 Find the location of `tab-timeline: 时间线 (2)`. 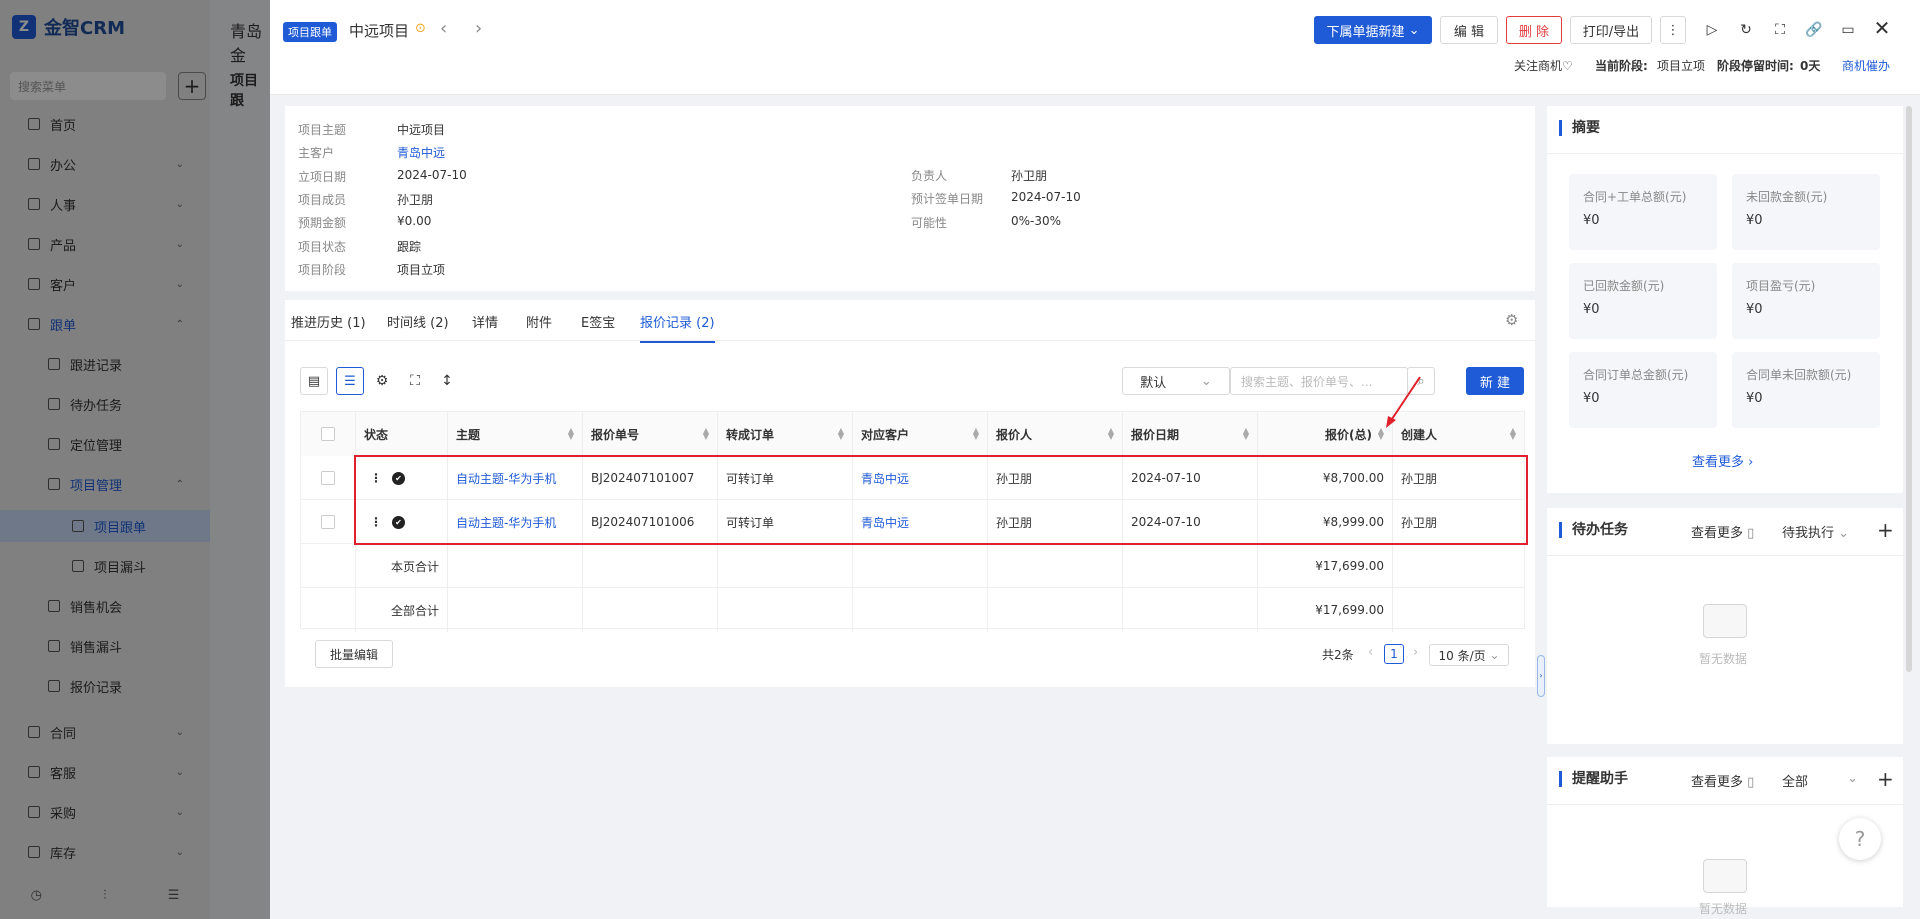

tab-timeline: 时间线 (2) is located at coordinates (418, 321).